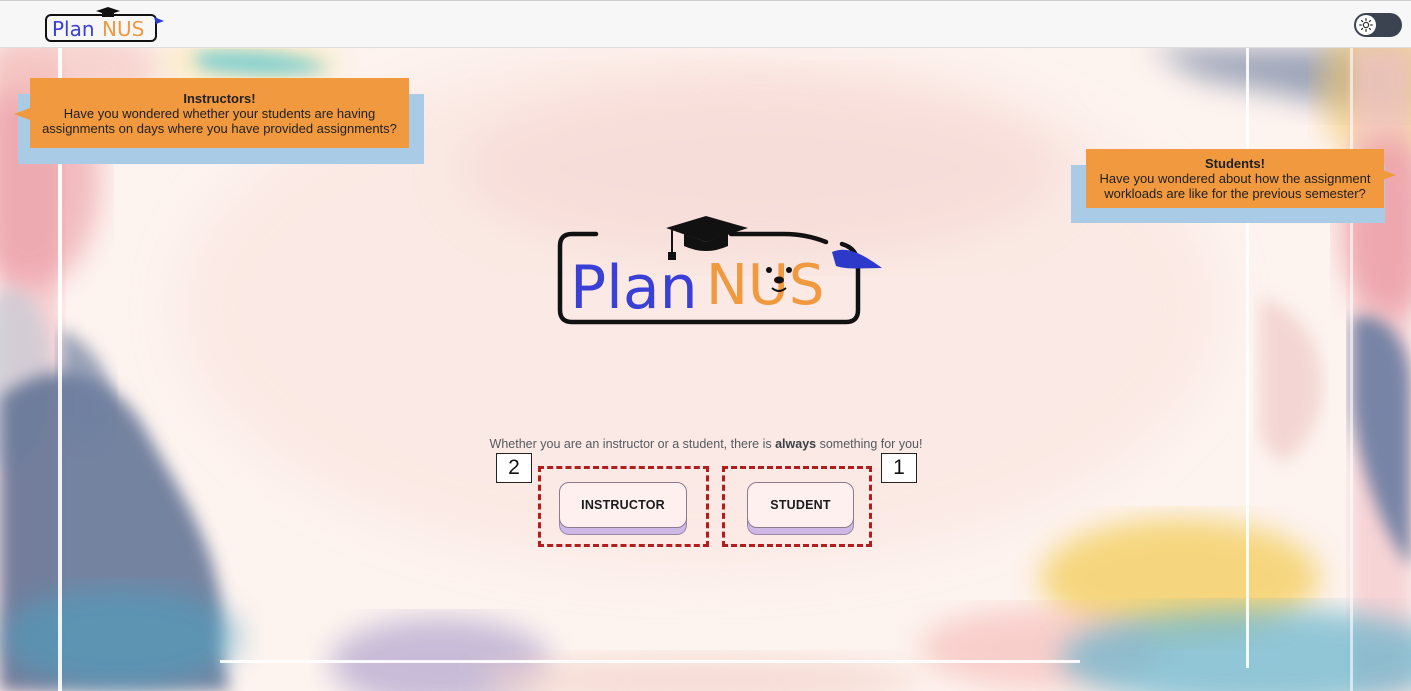  I want to click on instructor-button: INSTRUCTOR, so click(623, 505).